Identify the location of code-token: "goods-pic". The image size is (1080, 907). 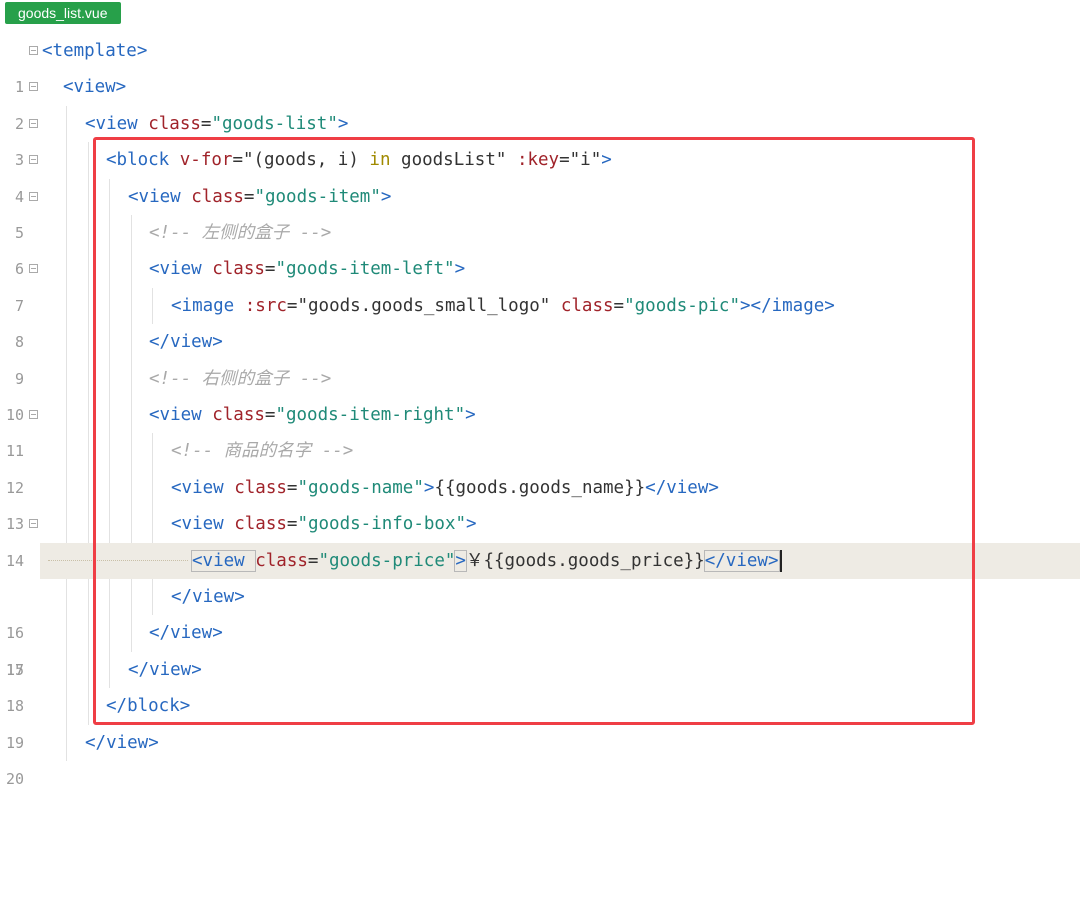
(682, 305).